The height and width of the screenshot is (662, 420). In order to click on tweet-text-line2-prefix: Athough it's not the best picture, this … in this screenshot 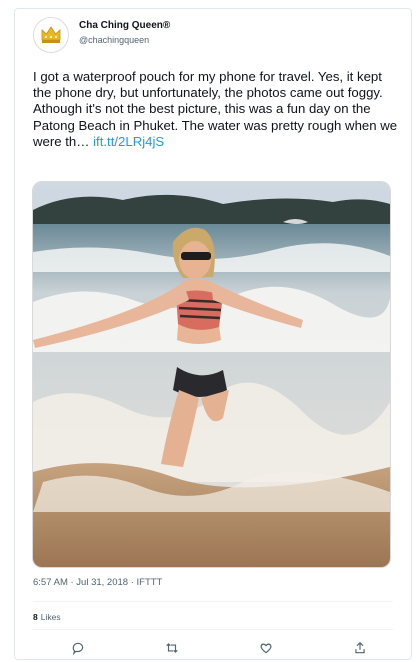, I will do `click(215, 125)`.